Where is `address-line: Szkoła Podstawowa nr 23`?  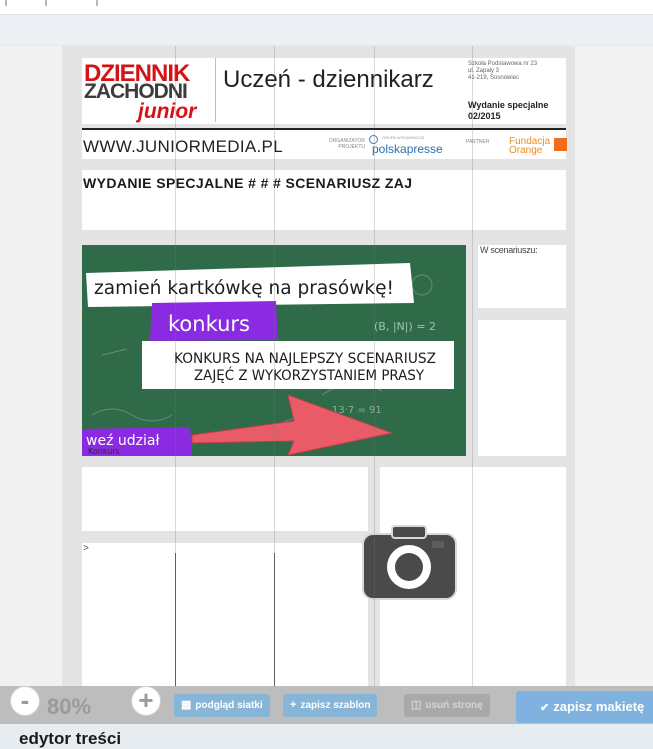 address-line: Szkoła Podstawowa nr 23 is located at coordinates (503, 64).